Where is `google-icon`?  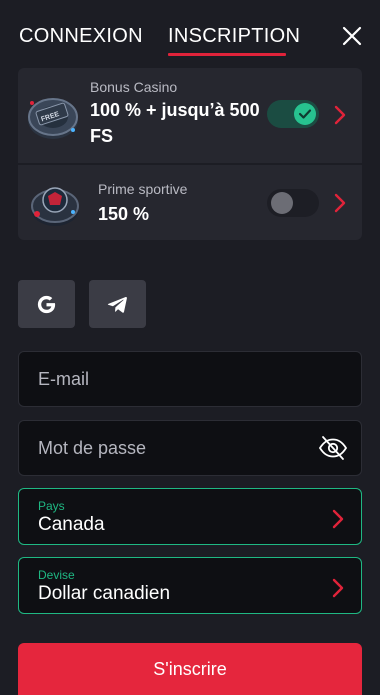
google-icon is located at coordinates (46, 304).